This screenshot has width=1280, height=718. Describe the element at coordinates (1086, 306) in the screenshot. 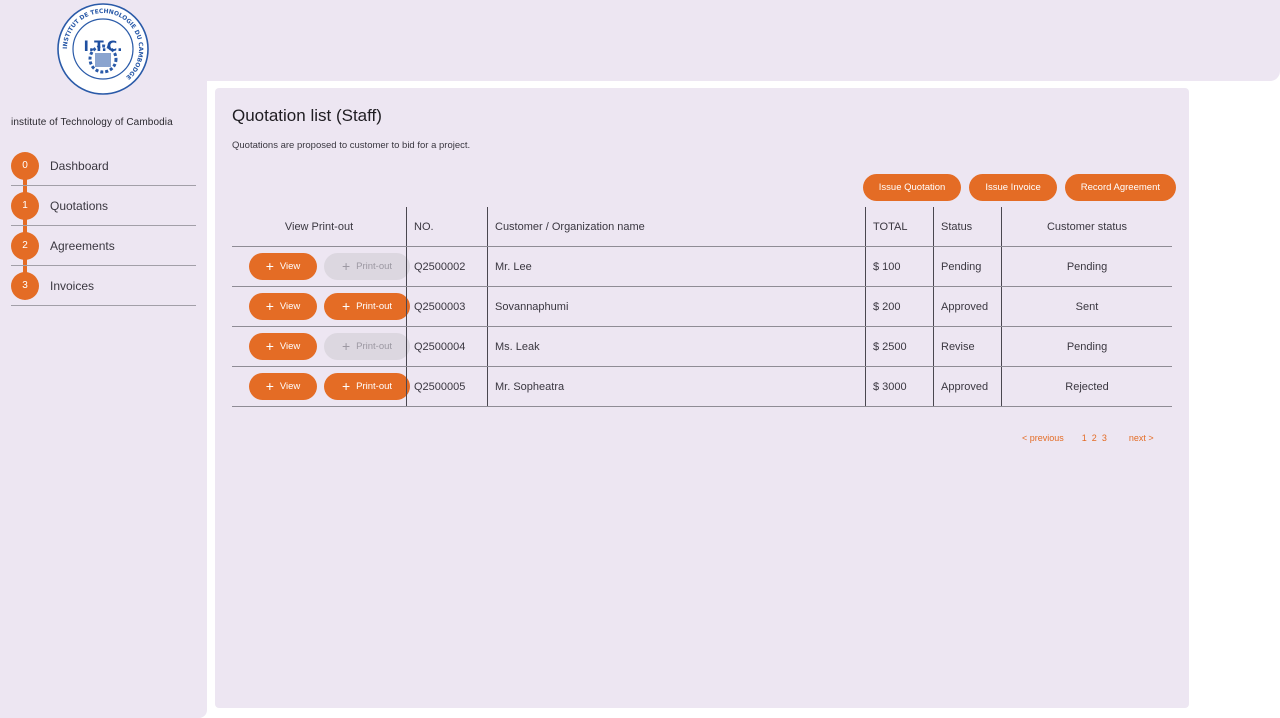

I see `cell-customer-status: Sent` at that location.